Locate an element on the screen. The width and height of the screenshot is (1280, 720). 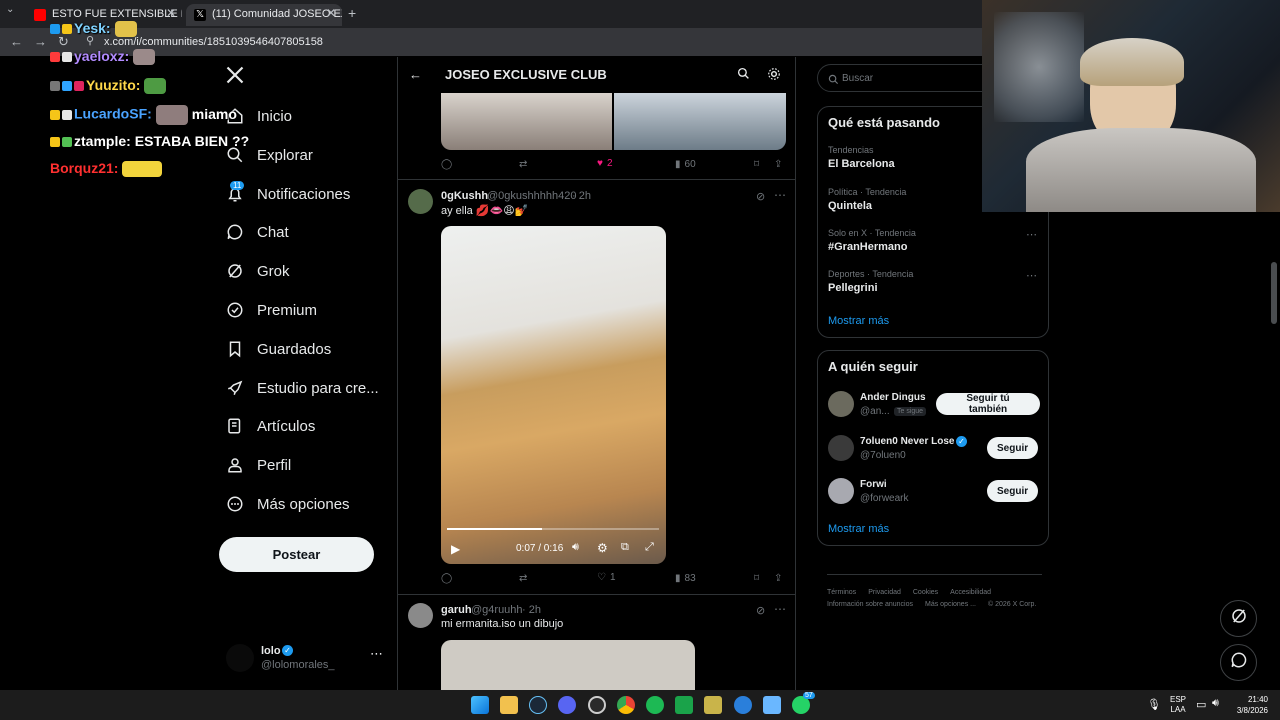
clock: 21:40 3/8/2026 is located at coordinates (1250, 705).